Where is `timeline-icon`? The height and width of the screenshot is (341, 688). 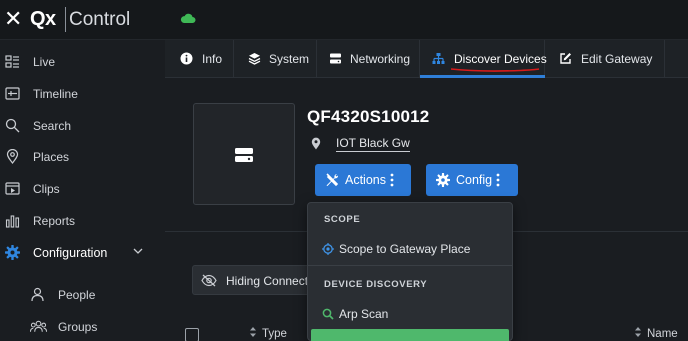
timeline-icon is located at coordinates (12, 93).